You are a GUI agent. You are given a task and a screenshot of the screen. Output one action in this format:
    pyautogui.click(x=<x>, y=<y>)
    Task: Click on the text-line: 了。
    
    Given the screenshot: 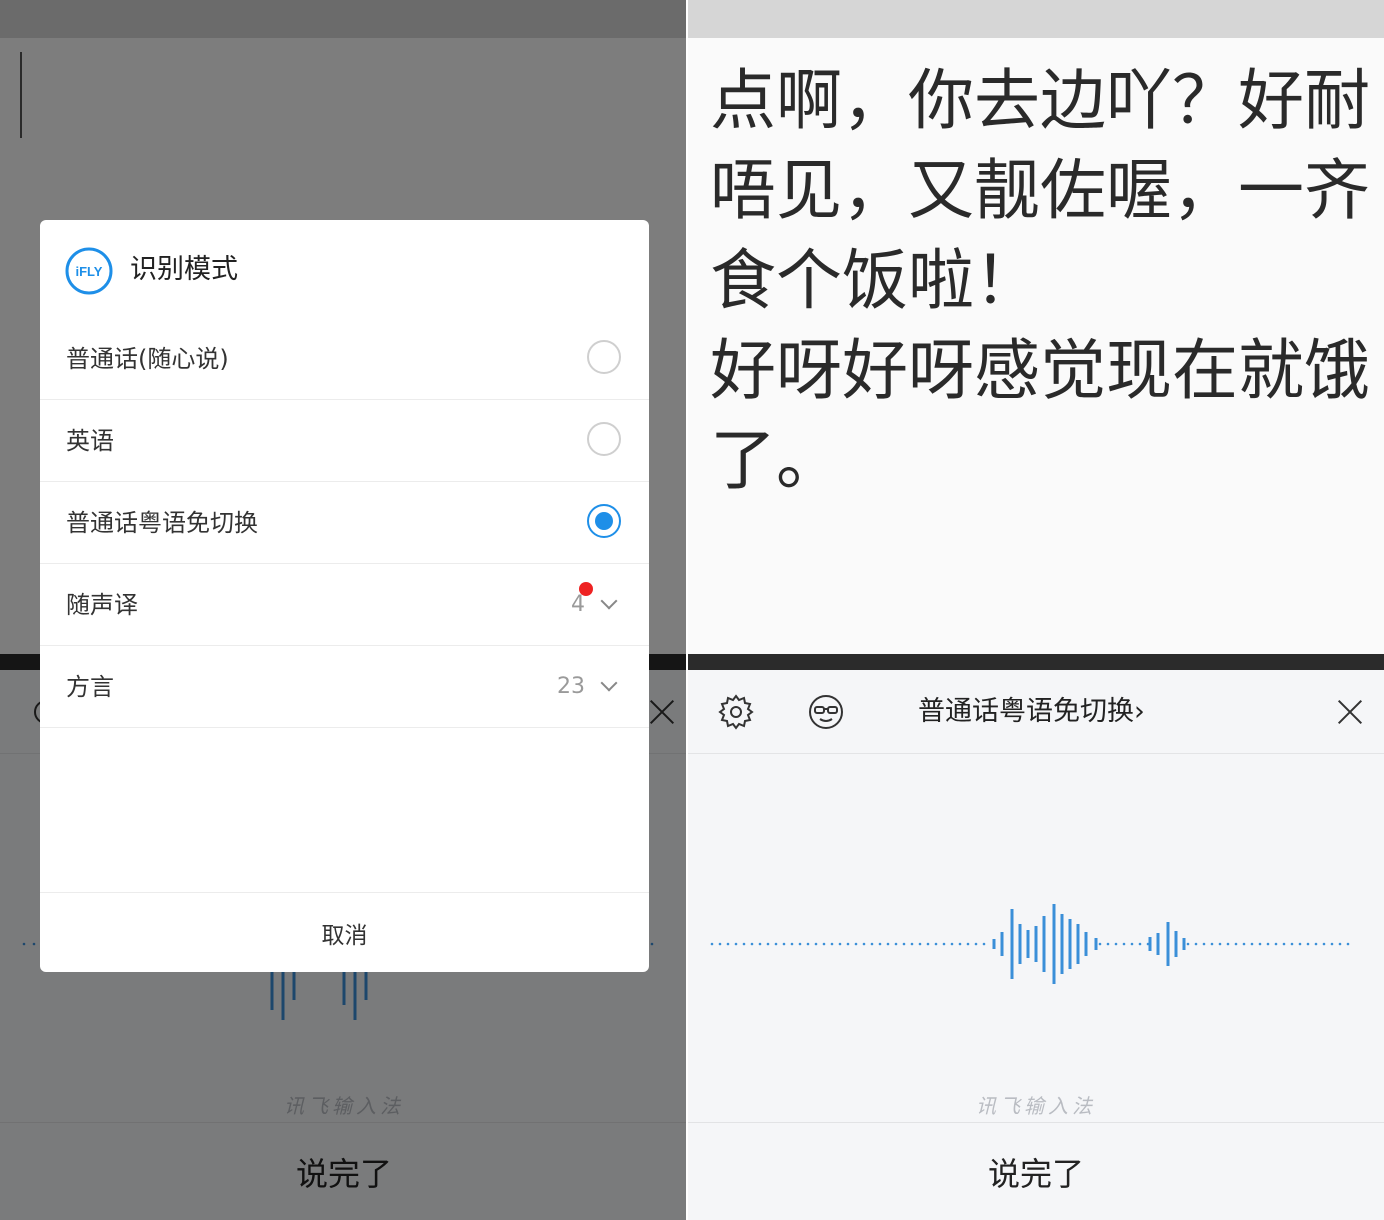 What is the action you would take?
    pyautogui.click(x=776, y=460)
    